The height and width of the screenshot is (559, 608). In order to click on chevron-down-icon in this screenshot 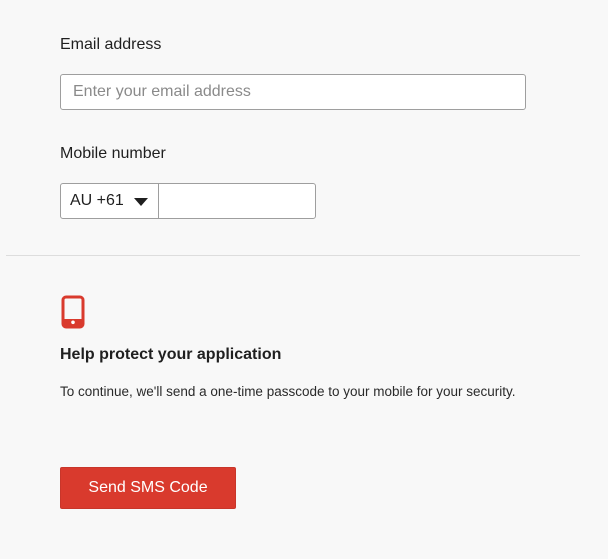, I will do `click(141, 202)`.